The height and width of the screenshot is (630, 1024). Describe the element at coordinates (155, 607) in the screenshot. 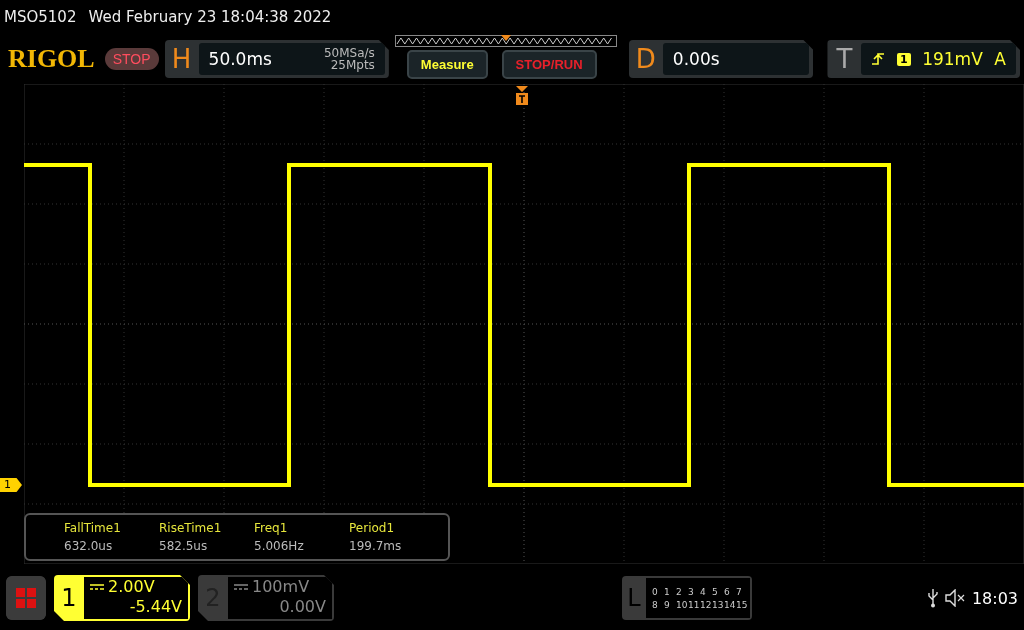

I see `channel-offset: -5.44V` at that location.